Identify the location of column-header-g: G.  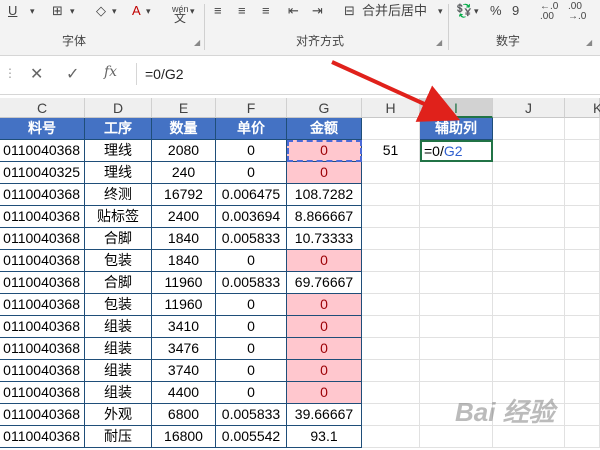
(324, 108).